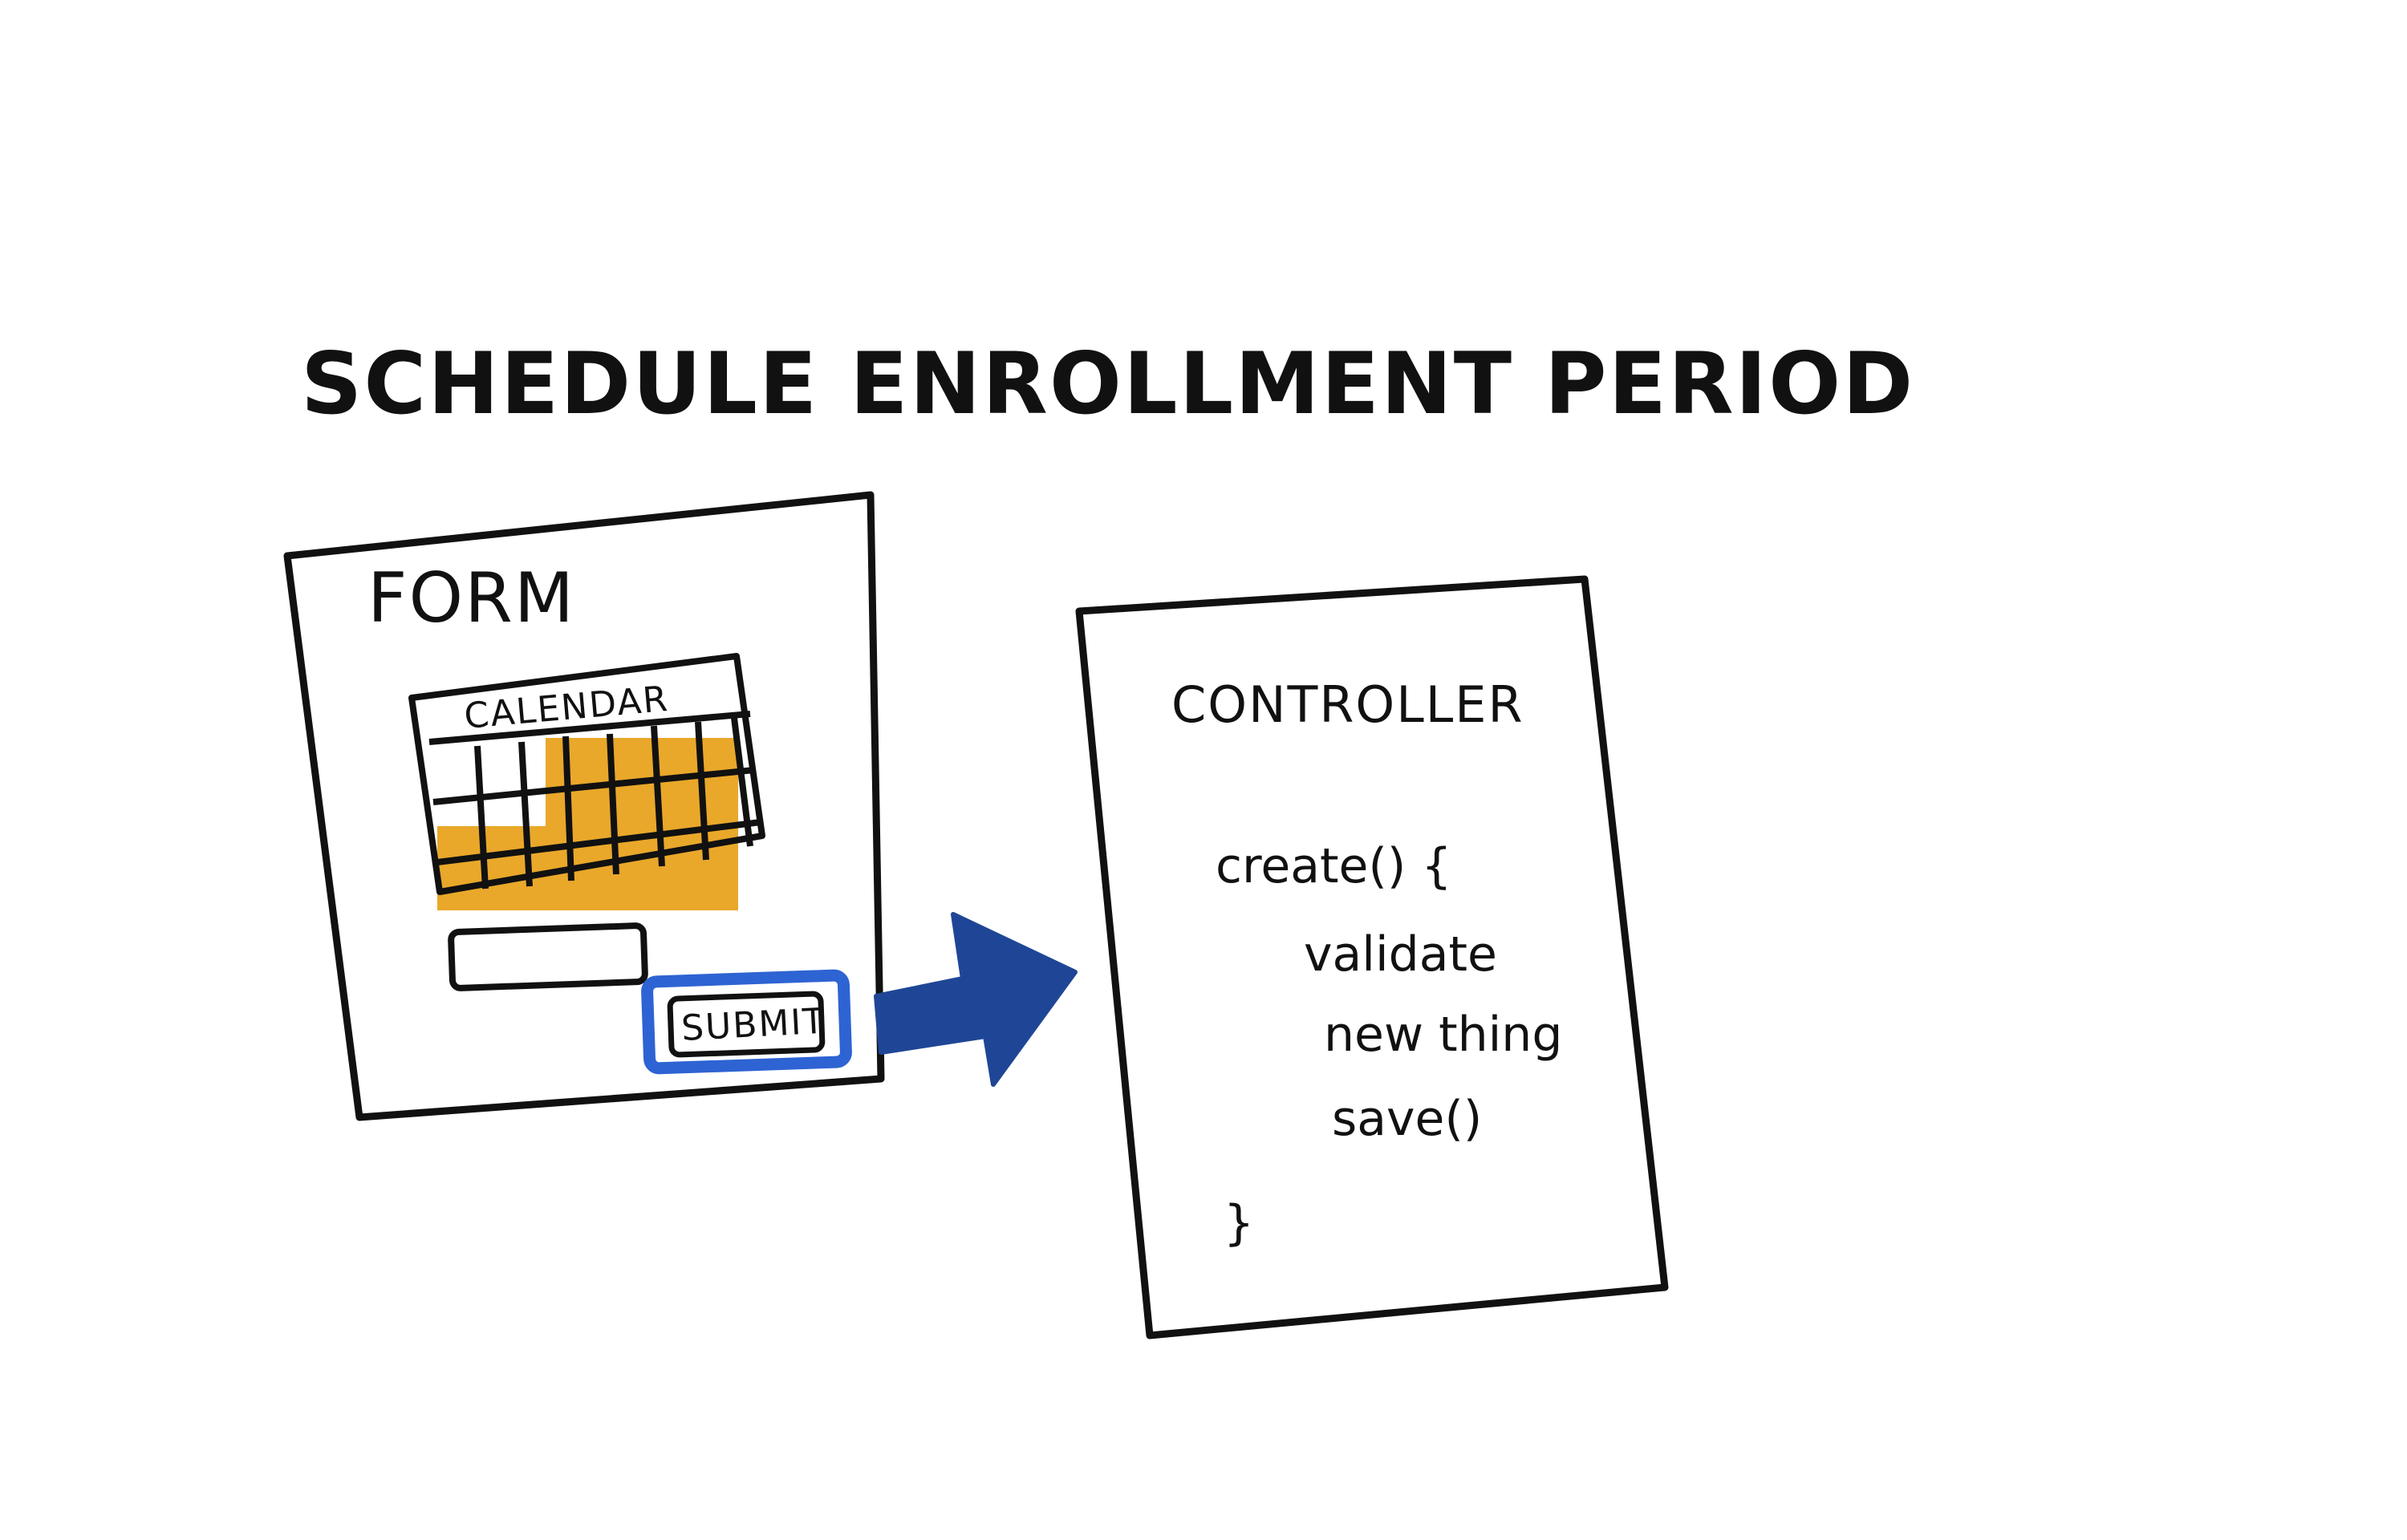  Describe the element at coordinates (1334, 866) in the screenshot. I see `code-line-1: create() {` at that location.